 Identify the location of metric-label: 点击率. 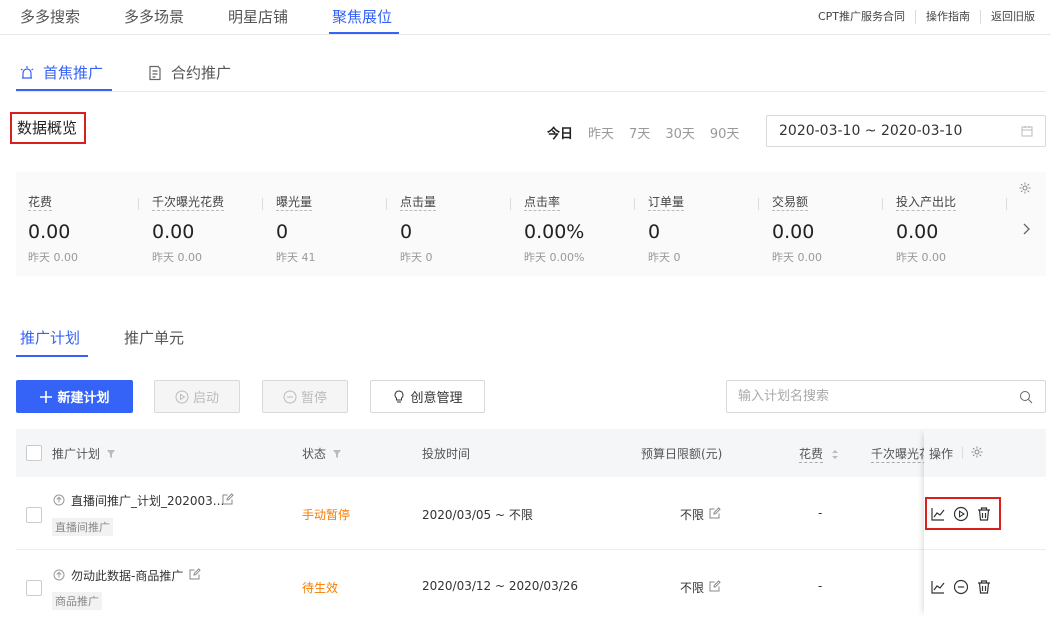
(542, 203).